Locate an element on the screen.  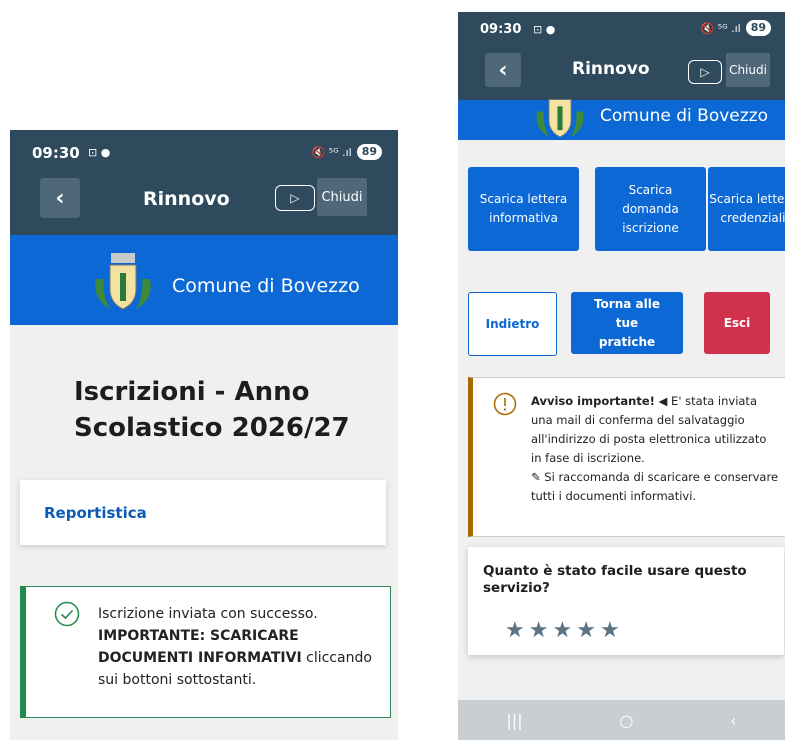
button-label: Scarica domanda iscrizione is located at coordinates (650, 208).